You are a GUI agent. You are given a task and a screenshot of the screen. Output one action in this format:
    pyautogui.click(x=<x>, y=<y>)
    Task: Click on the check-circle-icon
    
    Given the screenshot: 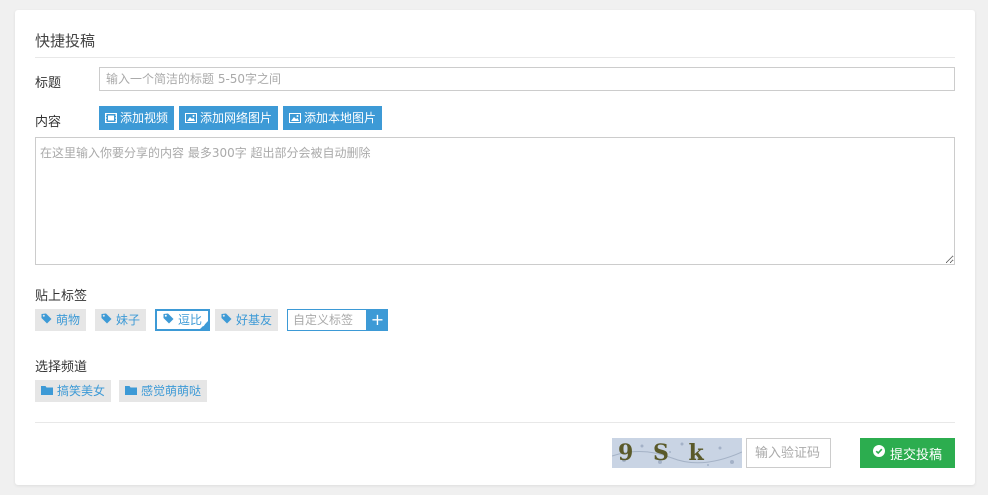 What is the action you would take?
    pyautogui.click(x=878, y=453)
    